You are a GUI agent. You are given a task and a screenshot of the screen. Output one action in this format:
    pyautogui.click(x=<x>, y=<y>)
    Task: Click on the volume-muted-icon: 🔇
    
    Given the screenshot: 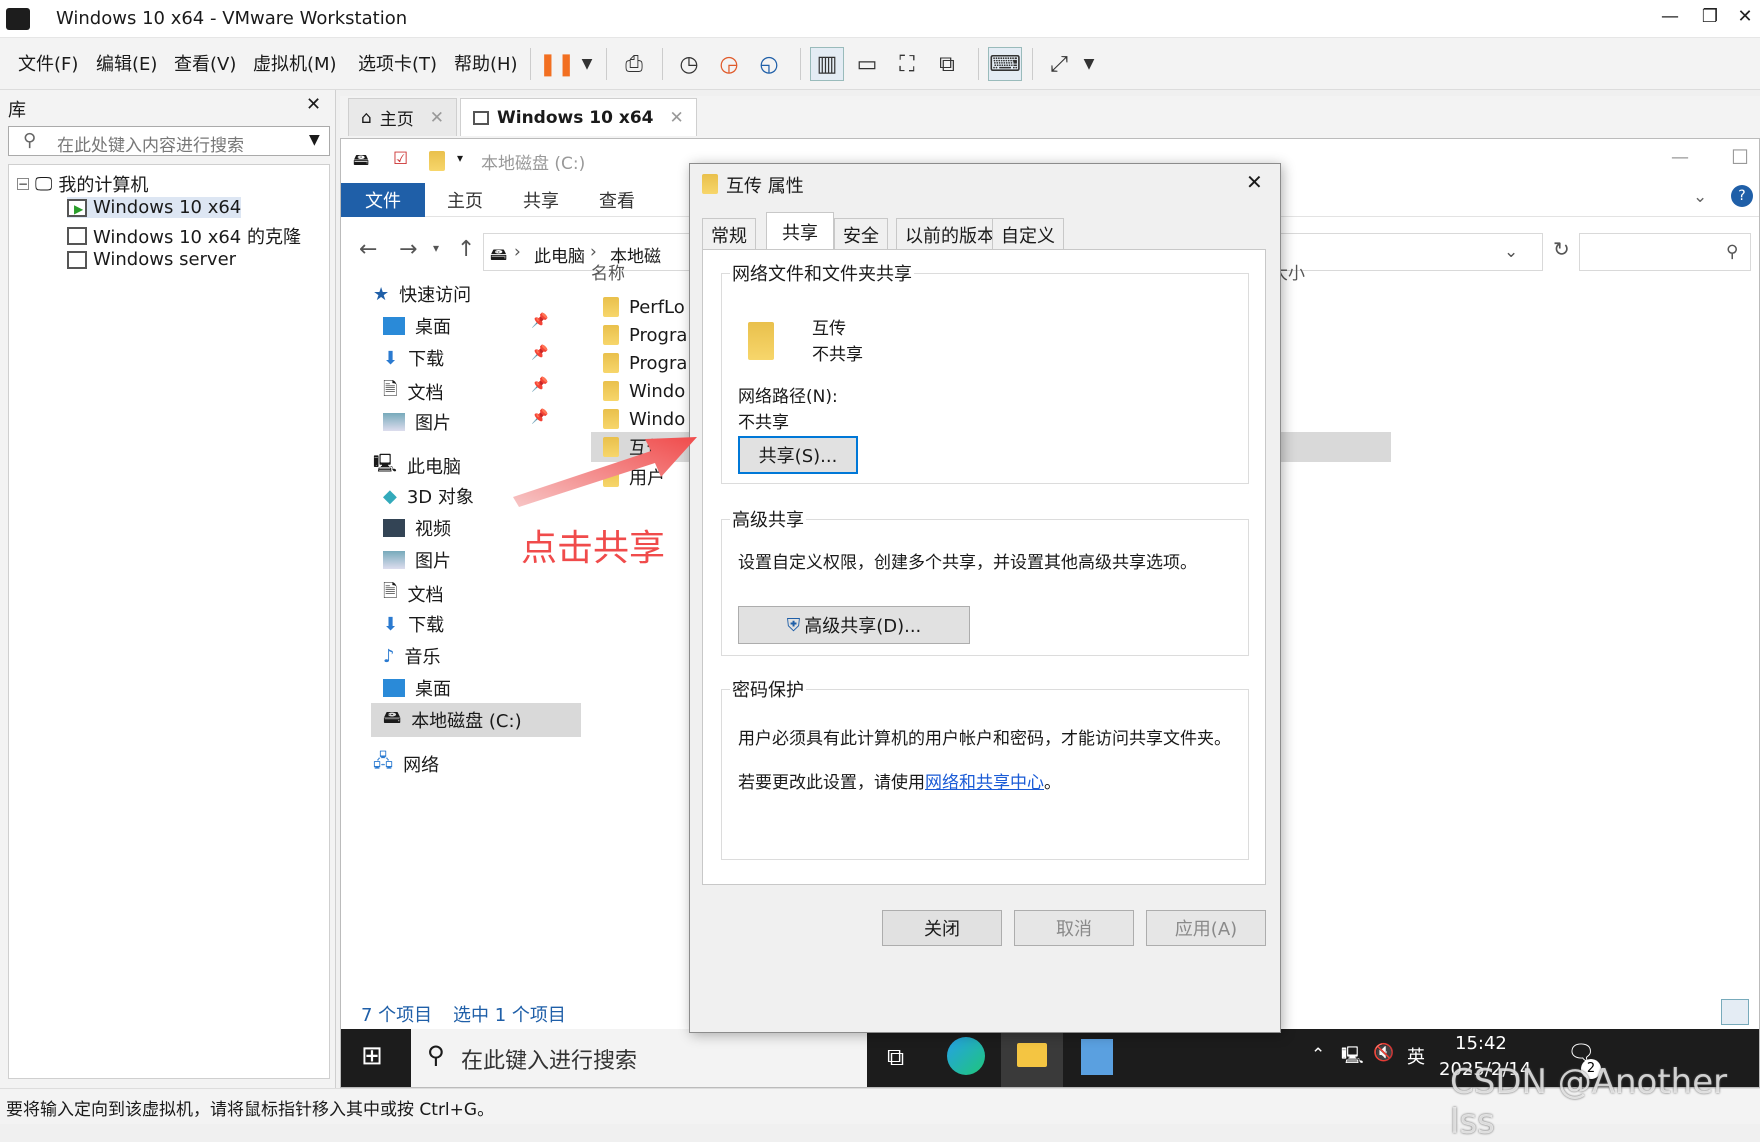 What is the action you would take?
    pyautogui.click(x=1383, y=1053)
    